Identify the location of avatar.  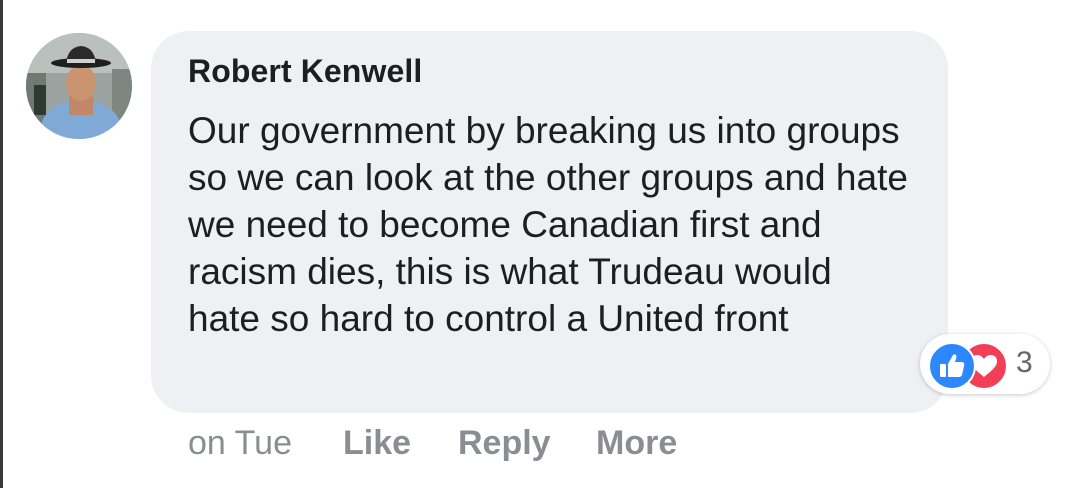
(79, 86).